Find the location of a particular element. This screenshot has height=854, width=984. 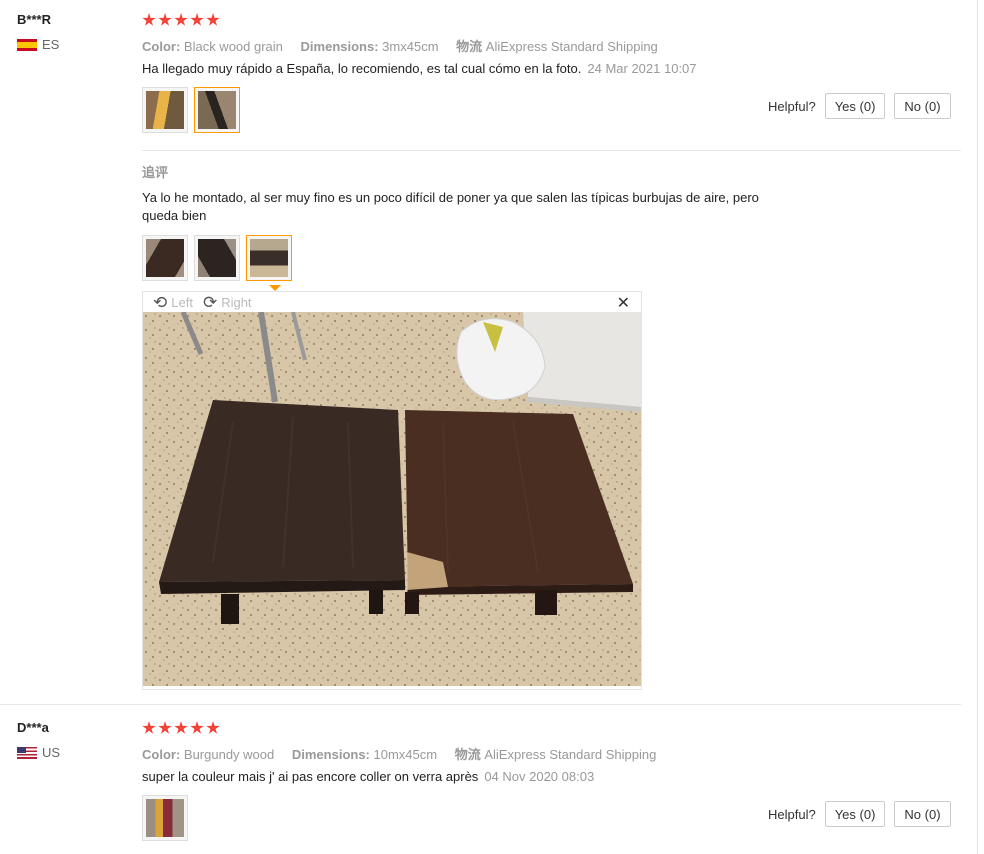

append-thumbnails is located at coordinates (217, 258).